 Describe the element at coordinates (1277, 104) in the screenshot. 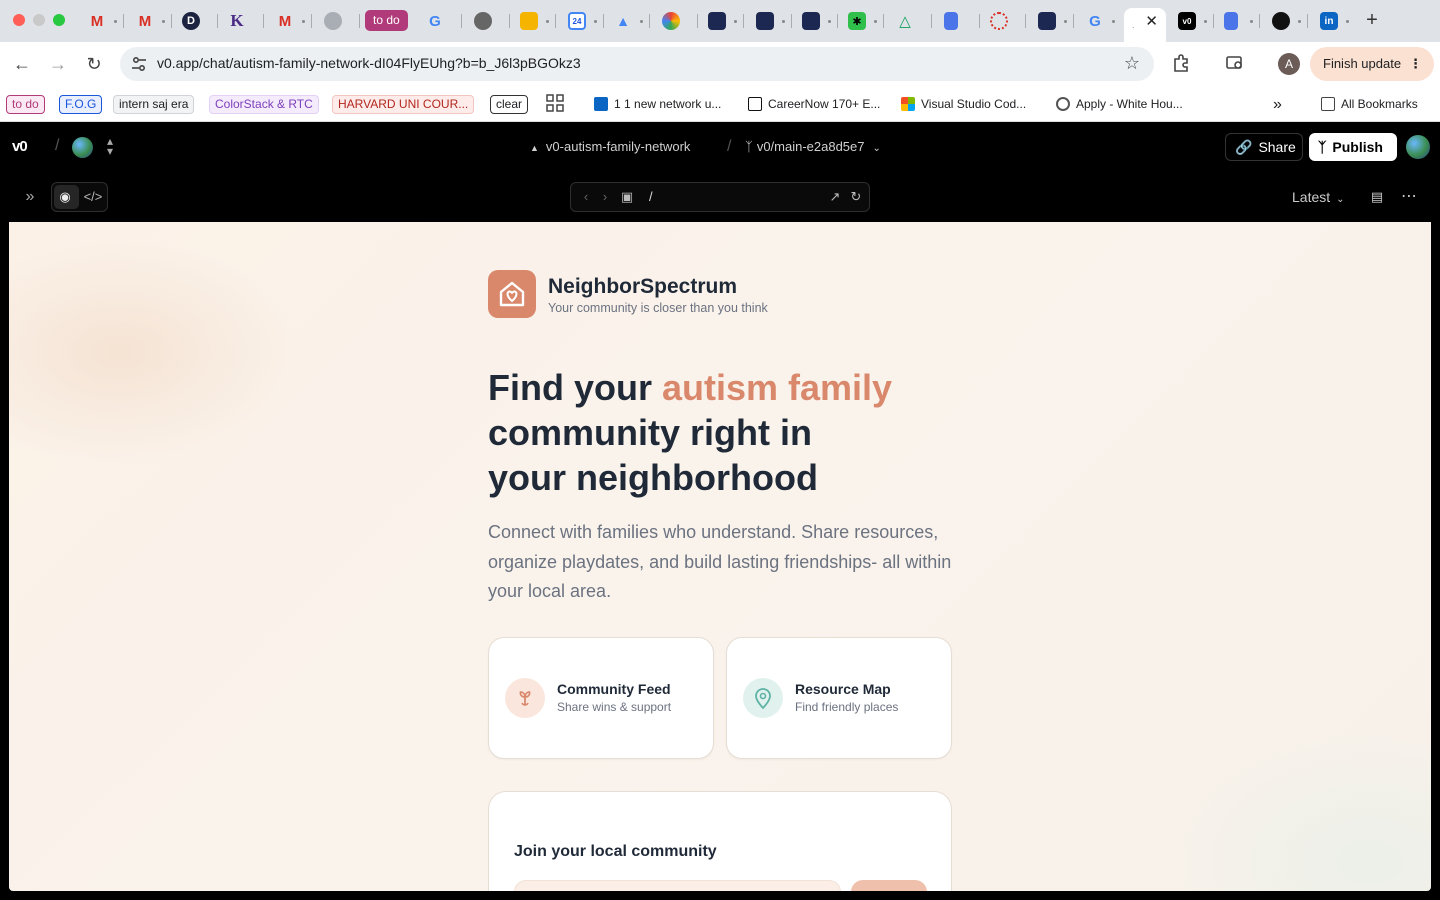

I see `more-bookmarks-chevron-icon: »` at that location.